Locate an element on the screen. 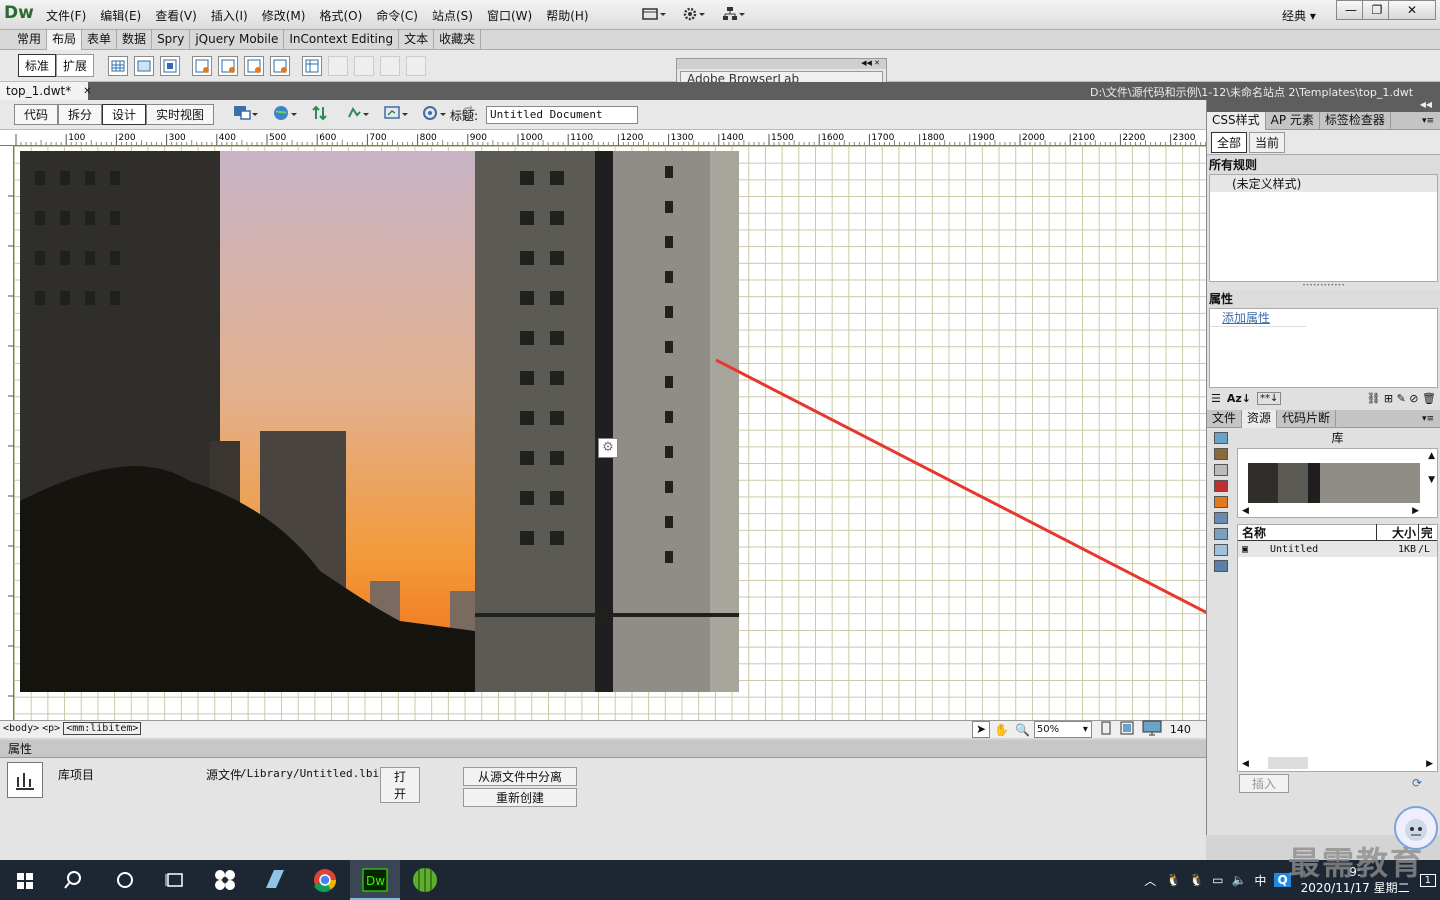  visual-aids-icon is located at coordinates (395, 114).